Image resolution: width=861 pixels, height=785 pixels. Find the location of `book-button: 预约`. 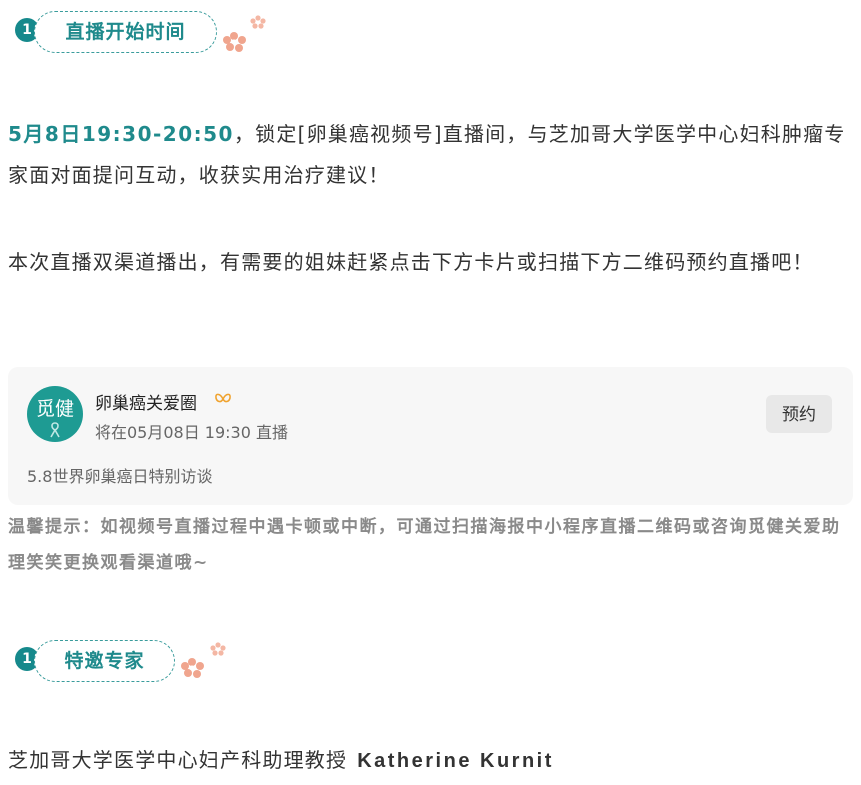

book-button: 预约 is located at coordinates (799, 414).